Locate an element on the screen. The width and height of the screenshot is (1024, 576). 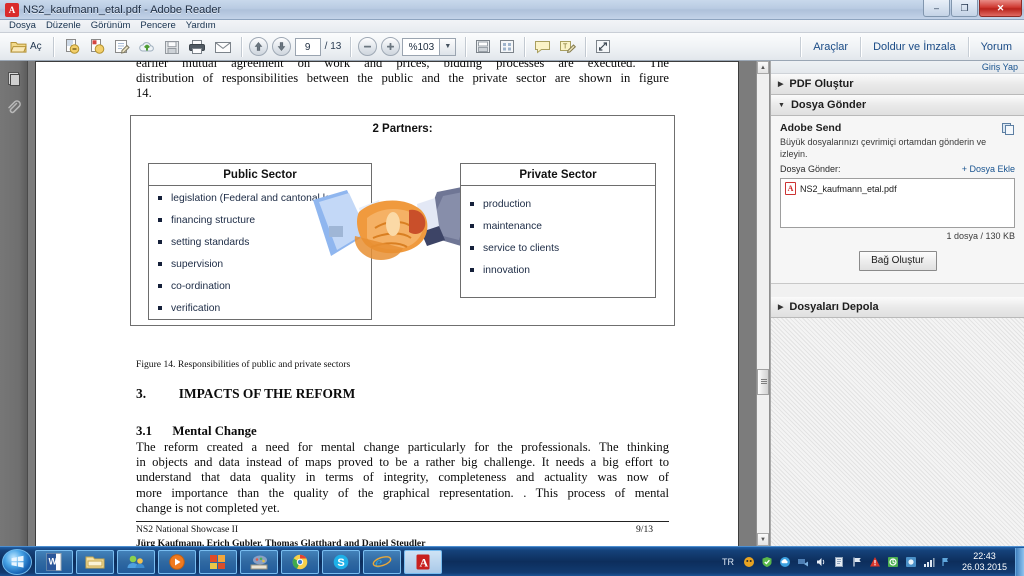
skype-icon: S is located at coordinates (341, 561).